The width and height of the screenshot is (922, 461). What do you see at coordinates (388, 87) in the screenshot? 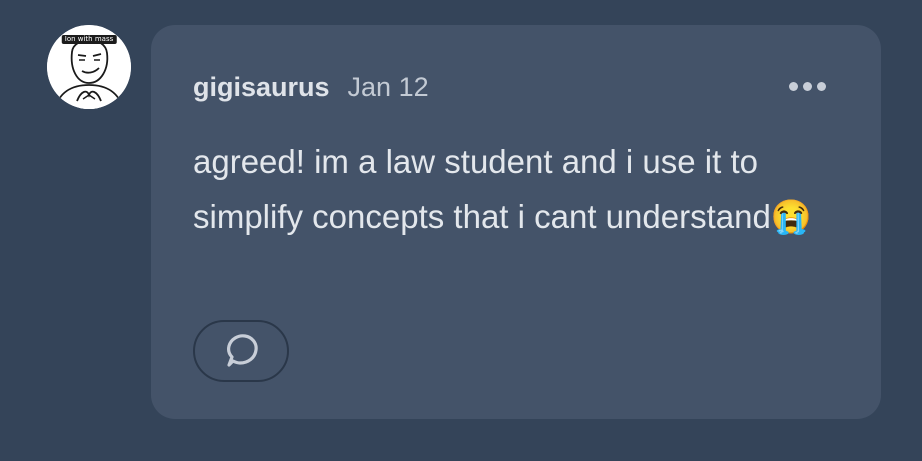
I see `comment-date: Jan 12` at bounding box center [388, 87].